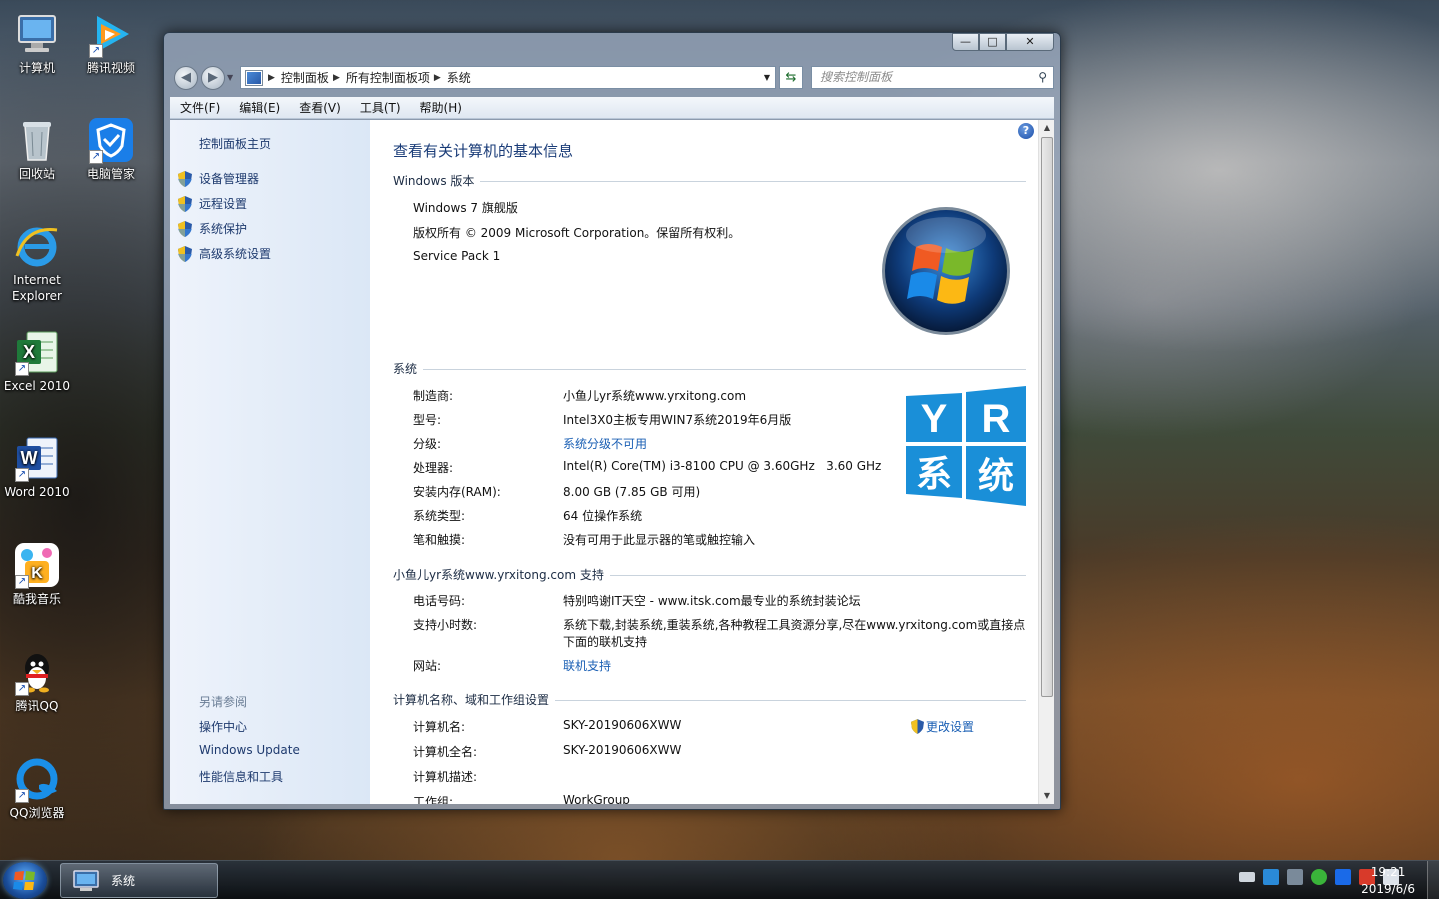 This screenshot has width=1439, height=899. I want to click on menu-tools: 工具(T), so click(380, 107).